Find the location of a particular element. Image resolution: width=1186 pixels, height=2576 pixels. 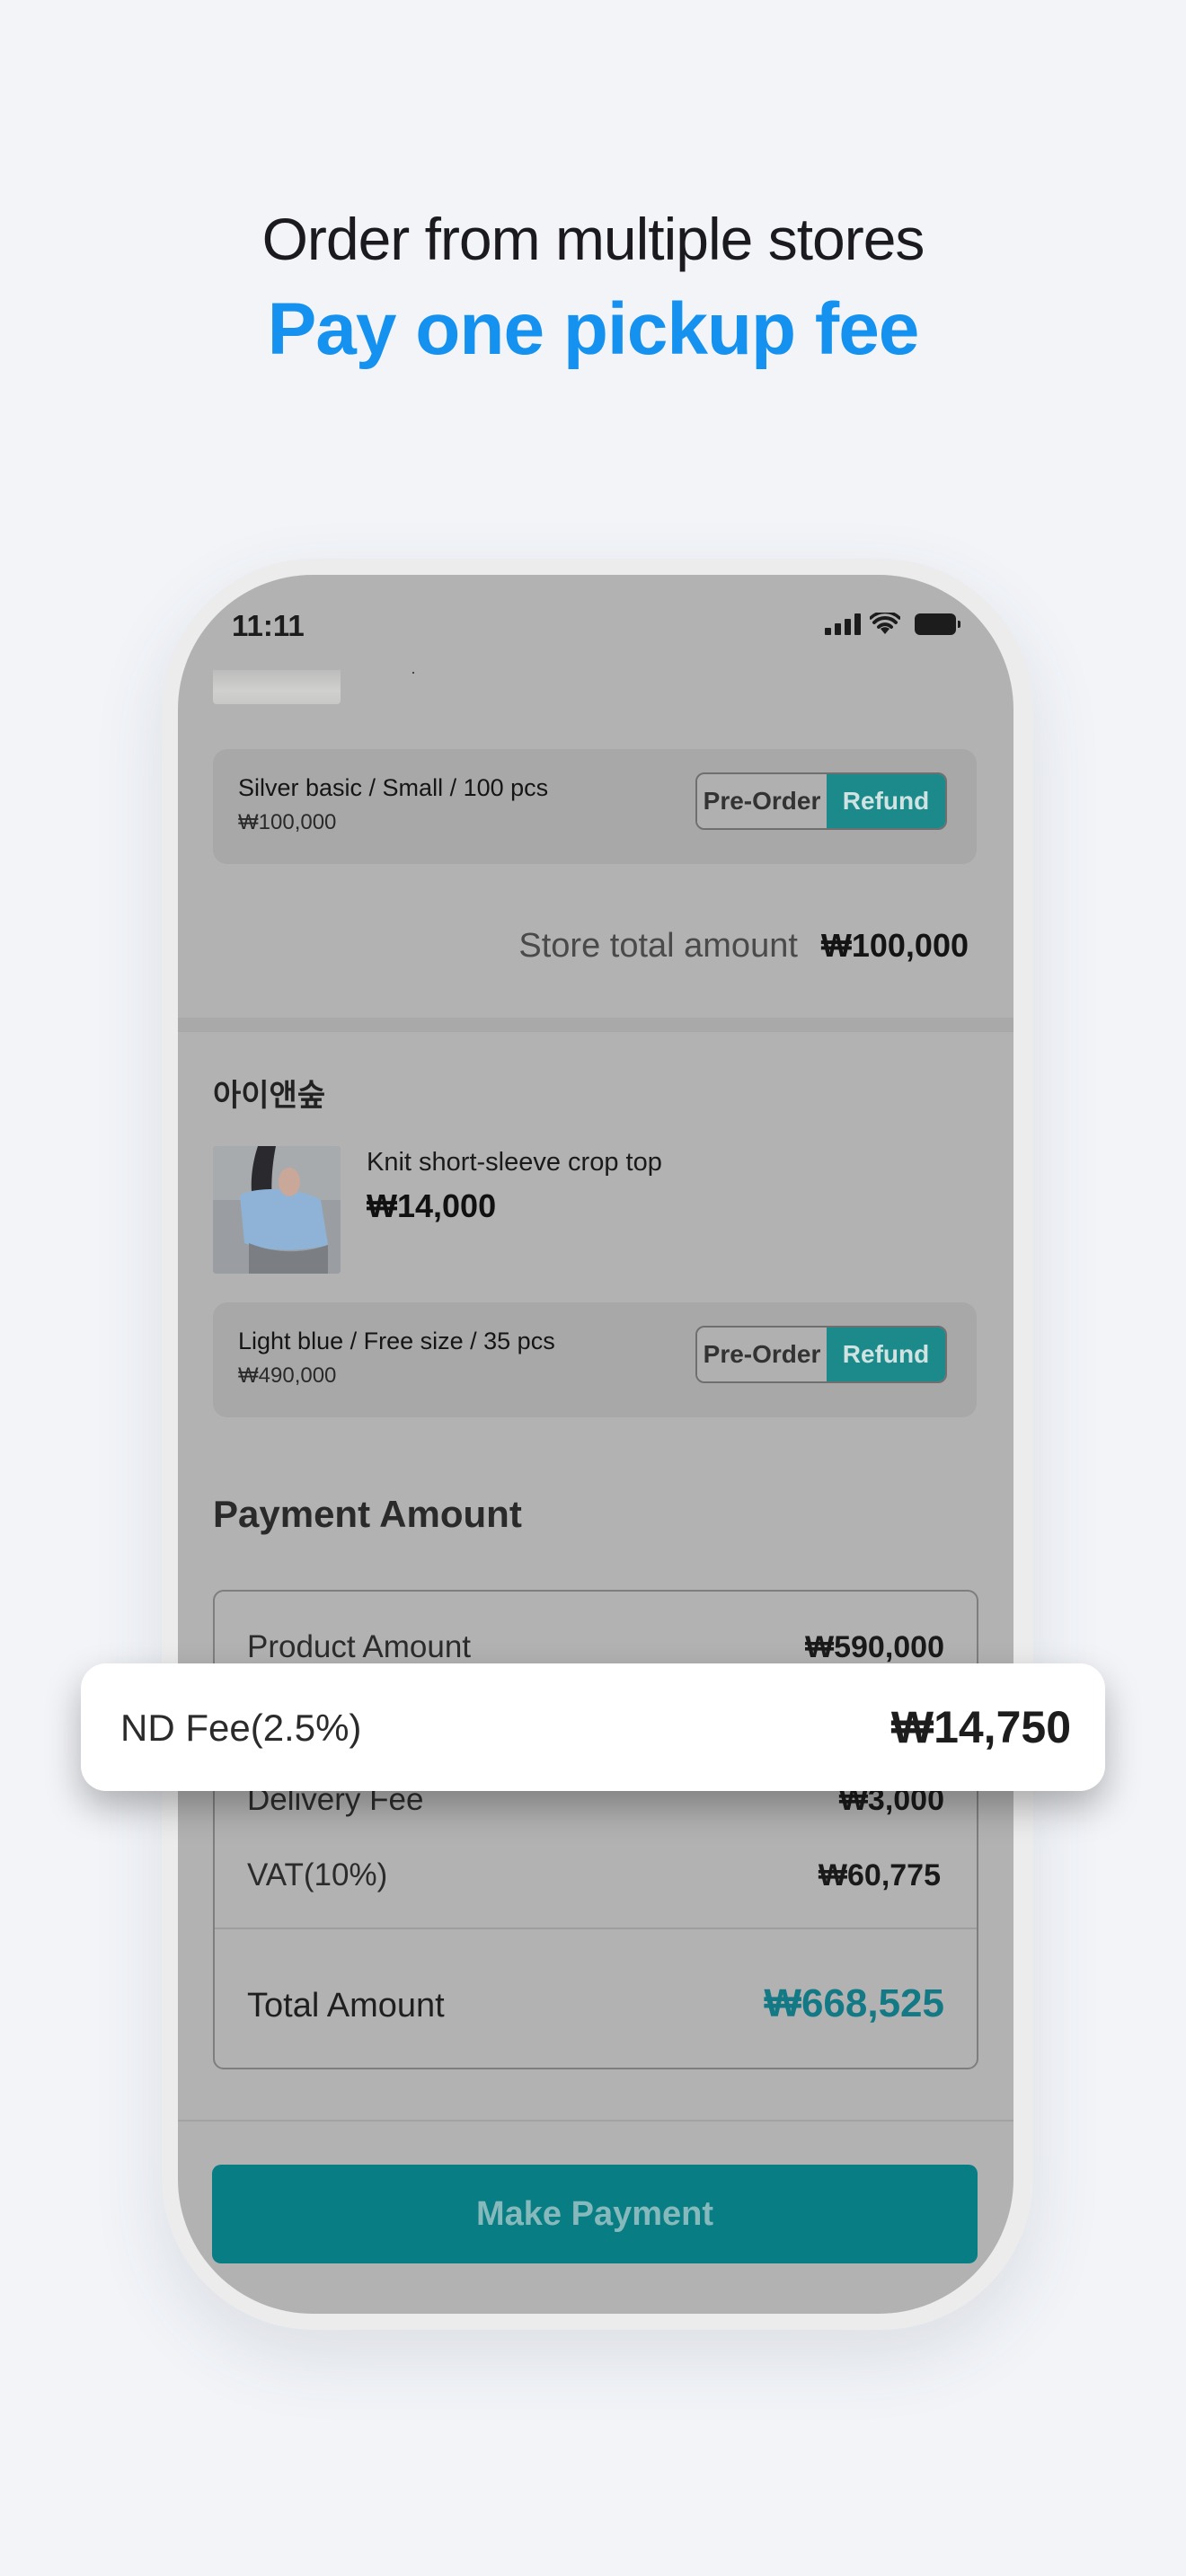

row-value: ₩60,775 is located at coordinates (879, 1875).